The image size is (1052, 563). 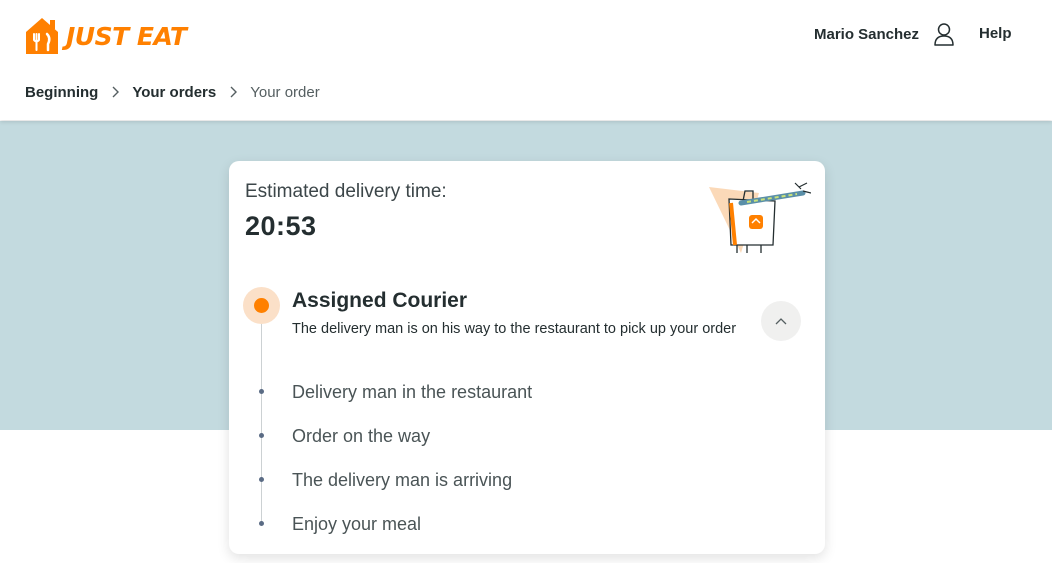 What do you see at coordinates (760, 217) in the screenshot?
I see `courier-bag-illustration` at bounding box center [760, 217].